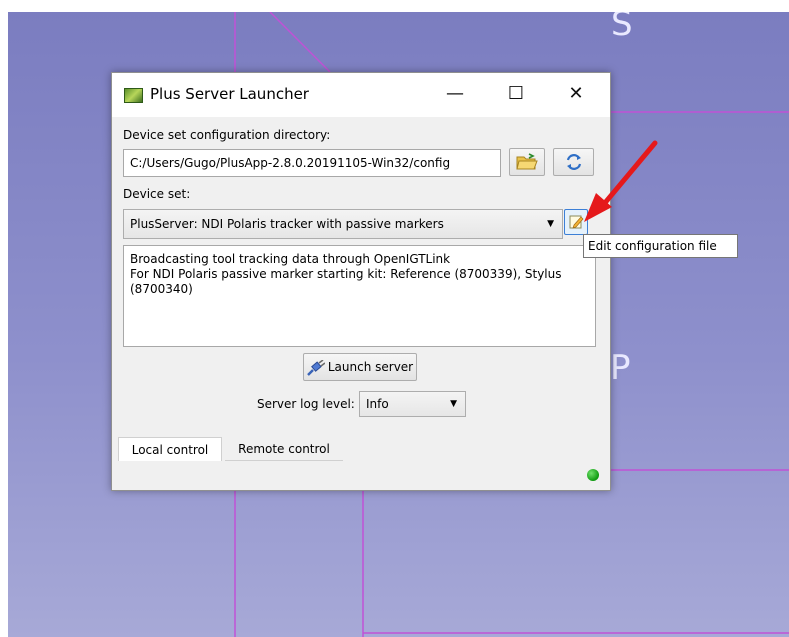 The image size is (789, 637). What do you see at coordinates (229, 94) in the screenshot?
I see `window-title: Plus Server Launcher` at bounding box center [229, 94].